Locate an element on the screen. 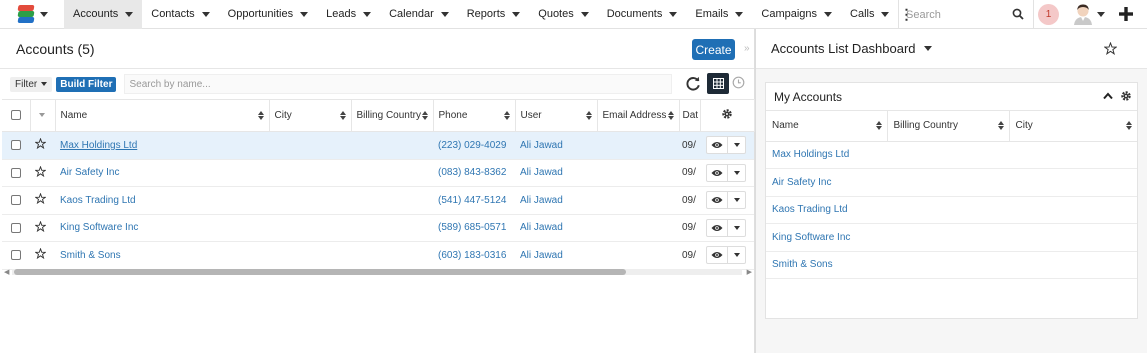 The image size is (1147, 353). account-name-link: Max Holdings Ltd is located at coordinates (98, 145).